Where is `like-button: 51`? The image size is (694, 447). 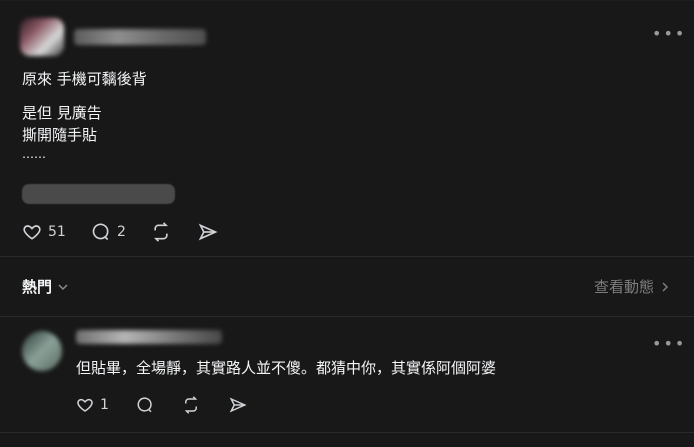 like-button: 51 is located at coordinates (44, 232).